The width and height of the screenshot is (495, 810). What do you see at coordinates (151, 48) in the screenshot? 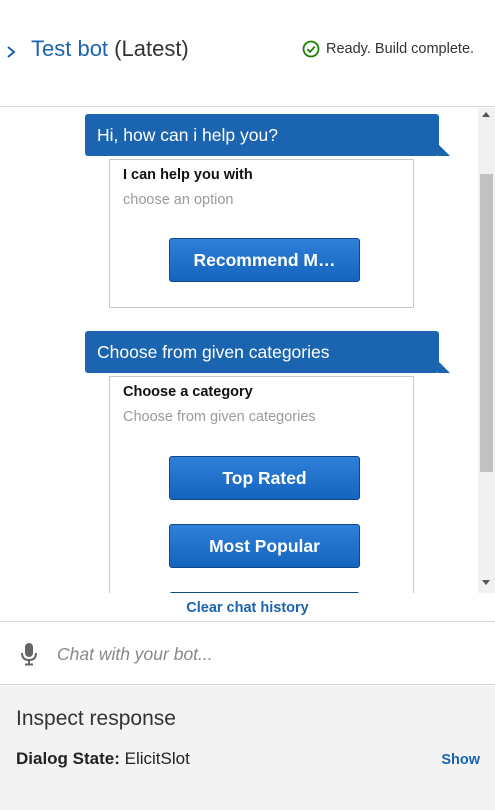
I see `bot-version: (Latest)` at bounding box center [151, 48].